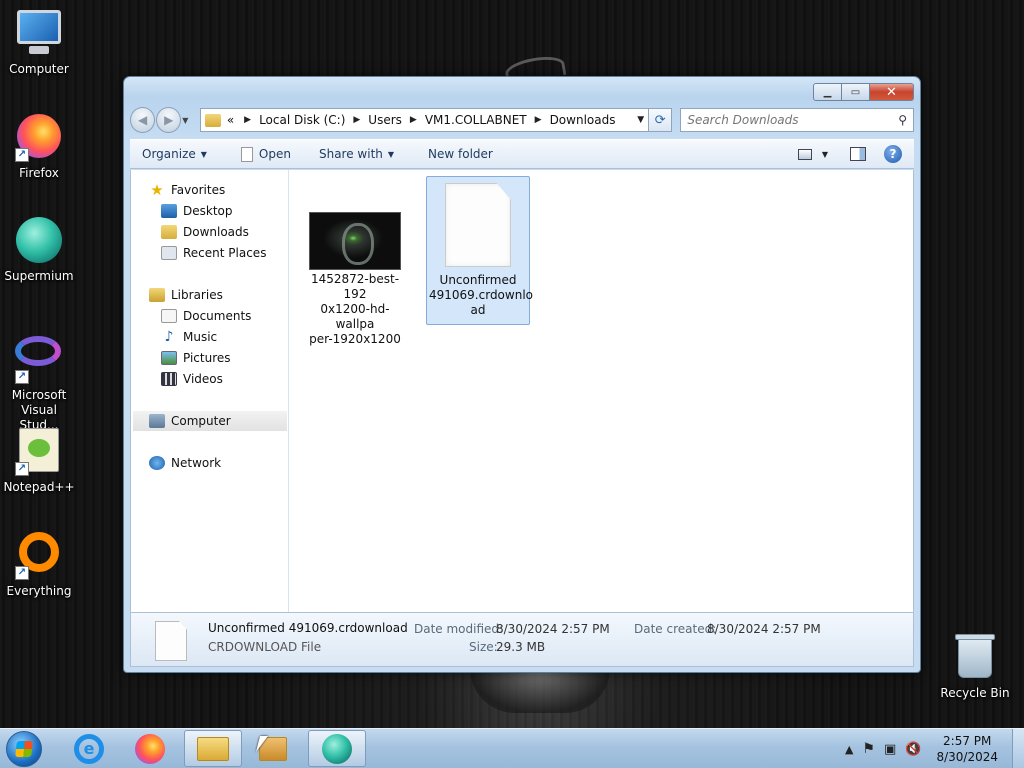 This screenshot has width=1024, height=768. I want to click on nav-computer: Computer, so click(210, 421).